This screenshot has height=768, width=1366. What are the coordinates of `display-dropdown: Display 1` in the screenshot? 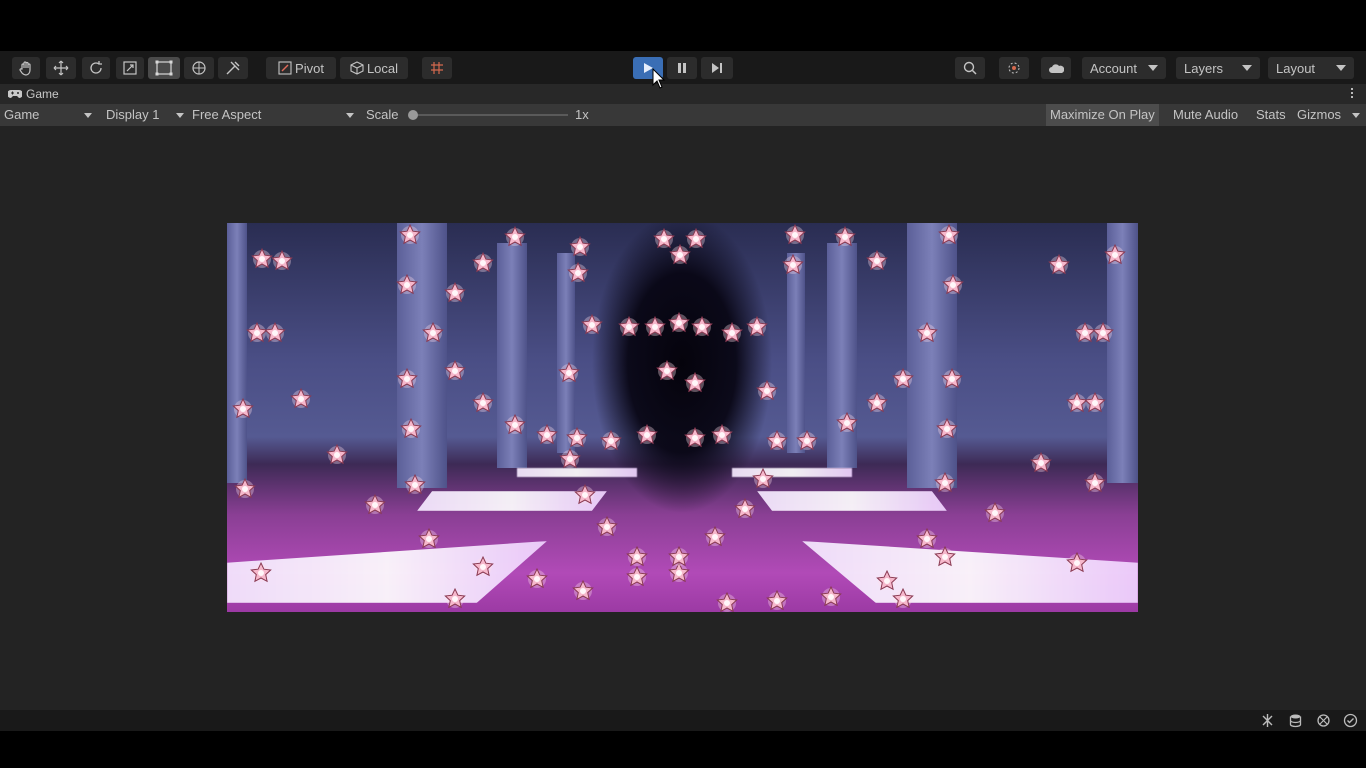 It's located at (147, 115).